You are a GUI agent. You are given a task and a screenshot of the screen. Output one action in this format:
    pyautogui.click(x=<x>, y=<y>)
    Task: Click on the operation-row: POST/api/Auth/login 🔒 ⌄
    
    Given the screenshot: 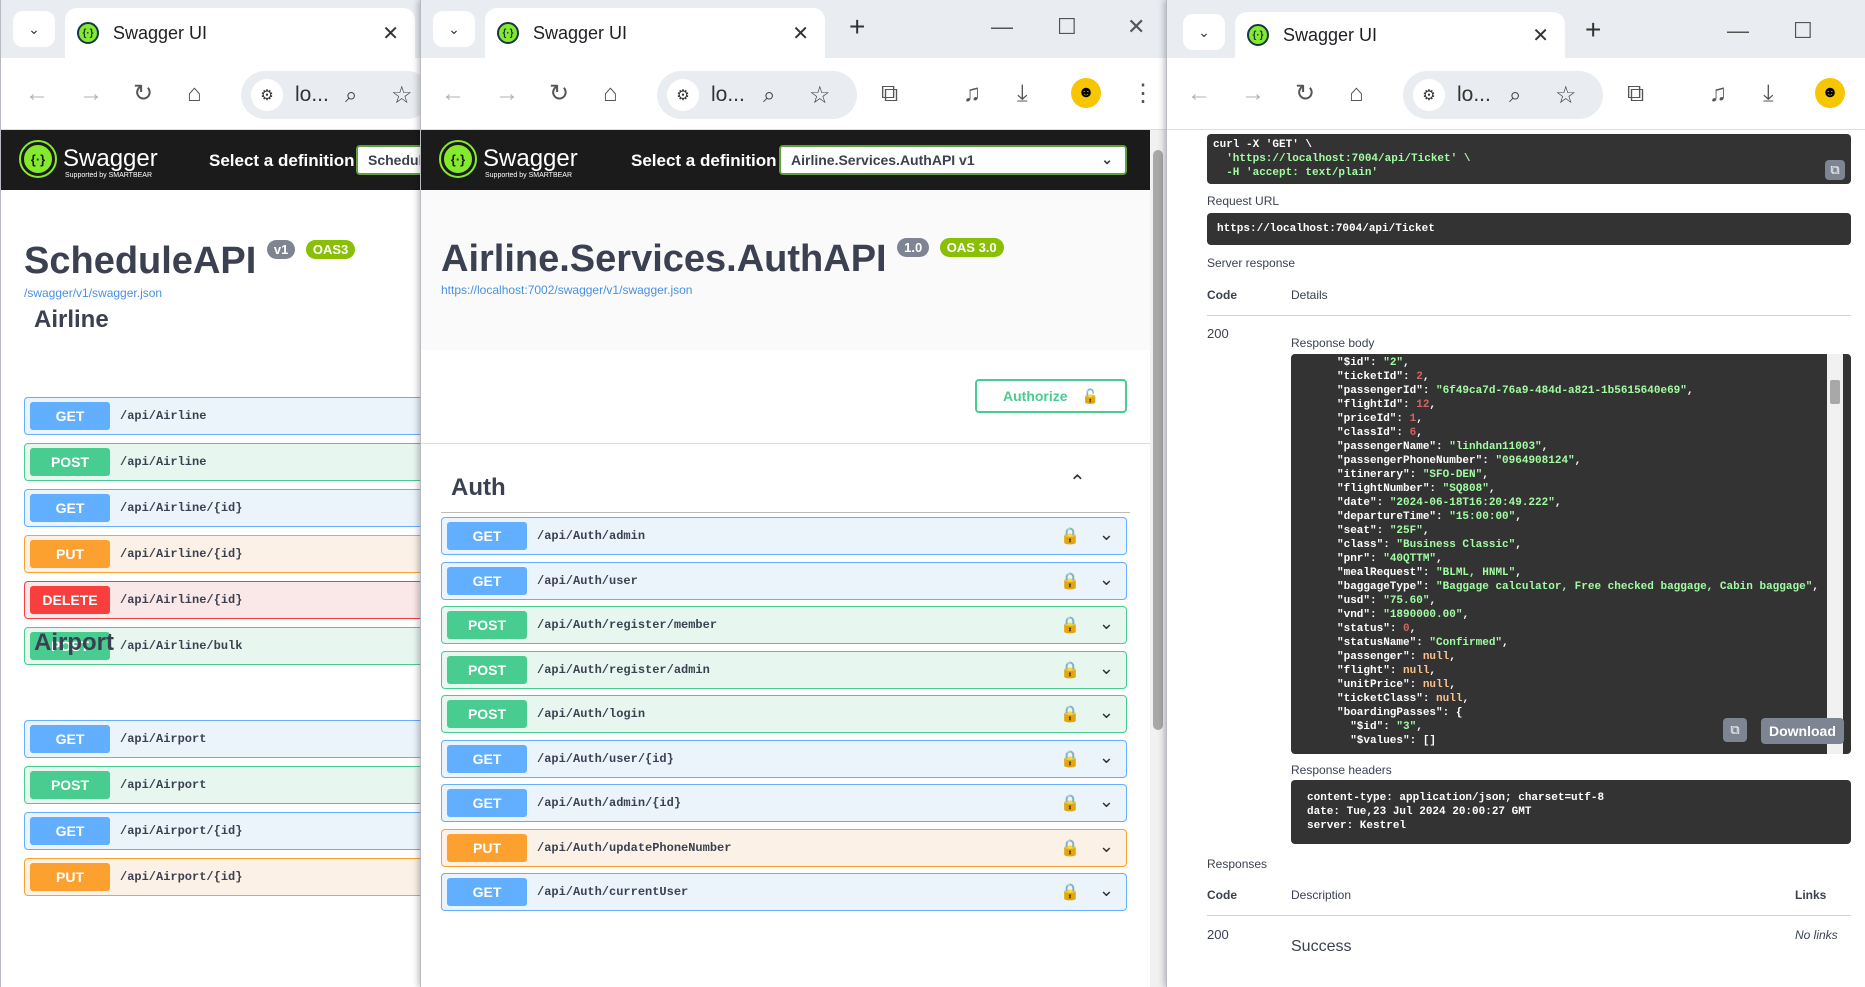 What is the action you would take?
    pyautogui.click(x=784, y=714)
    